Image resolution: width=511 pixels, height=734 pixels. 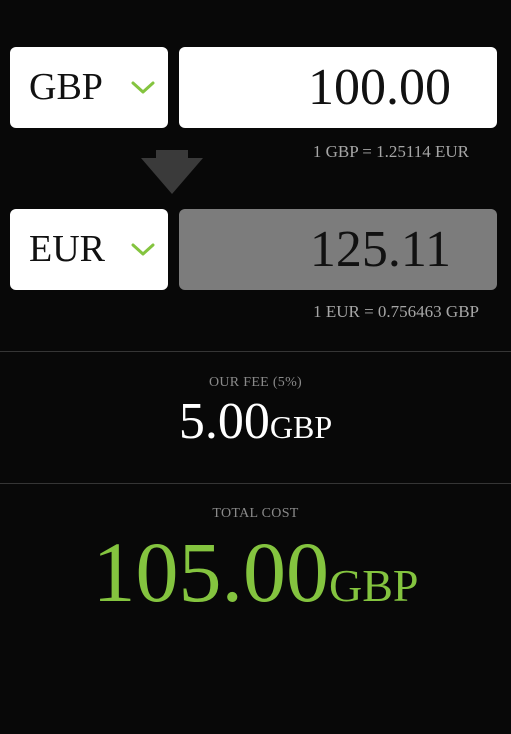 What do you see at coordinates (172, 172) in the screenshot?
I see `arrow-down-icon` at bounding box center [172, 172].